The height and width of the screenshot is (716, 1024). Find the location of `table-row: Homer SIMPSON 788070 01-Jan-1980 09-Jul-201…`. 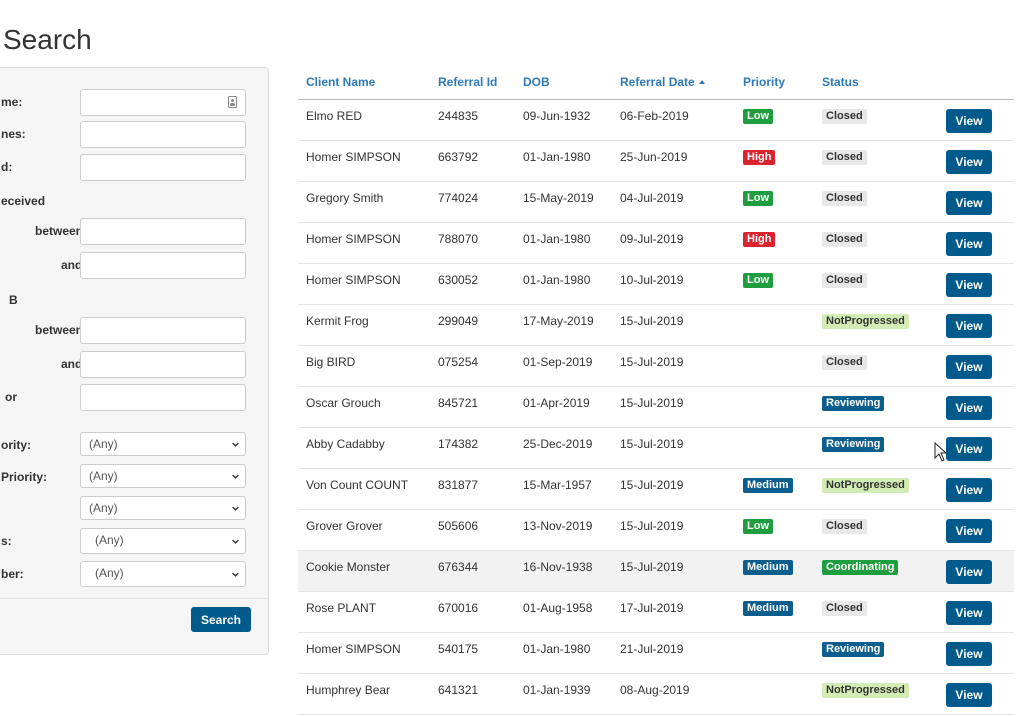

table-row: Homer SIMPSON 788070 01-Jan-1980 09-Jul-201… is located at coordinates (656, 243).